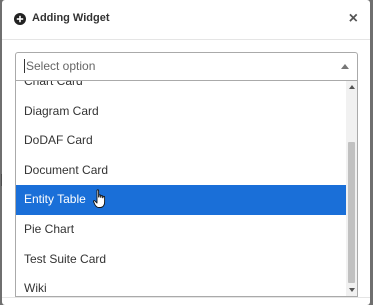 The width and height of the screenshot is (373, 305). I want to click on option-diagram-card: Diagram Card, so click(181, 112).